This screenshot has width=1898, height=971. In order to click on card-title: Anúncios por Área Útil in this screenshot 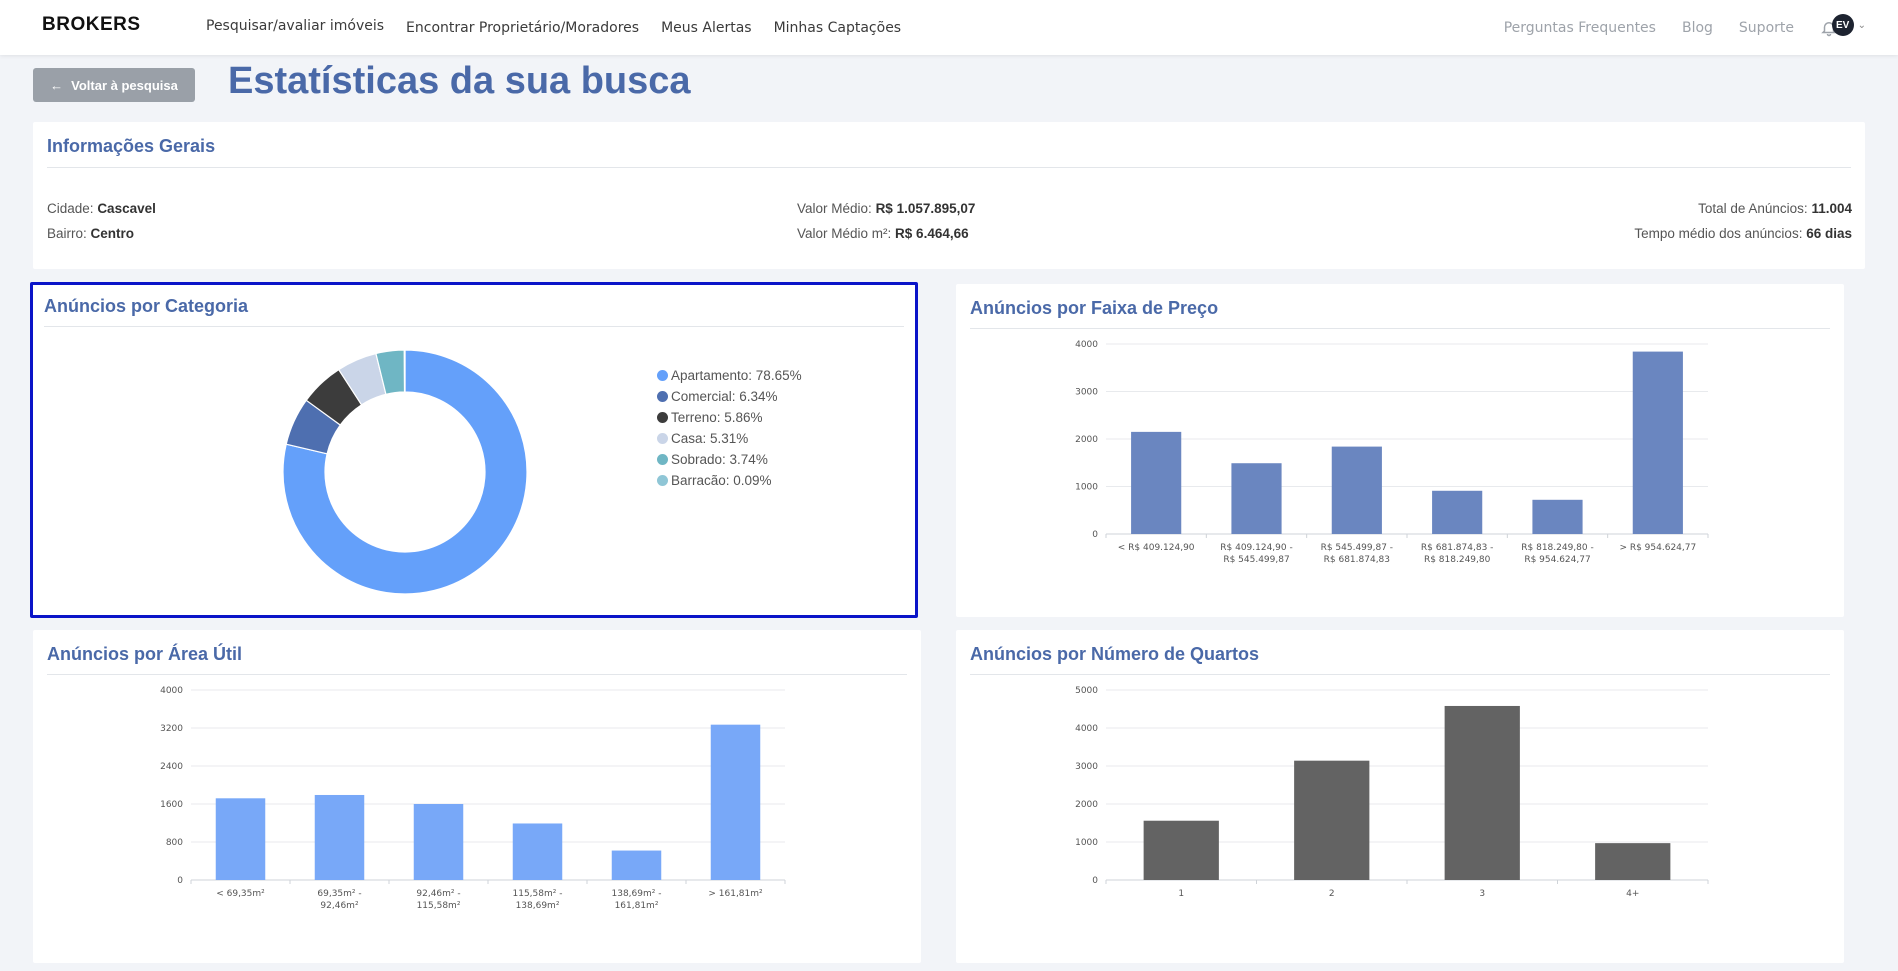, I will do `click(145, 654)`.